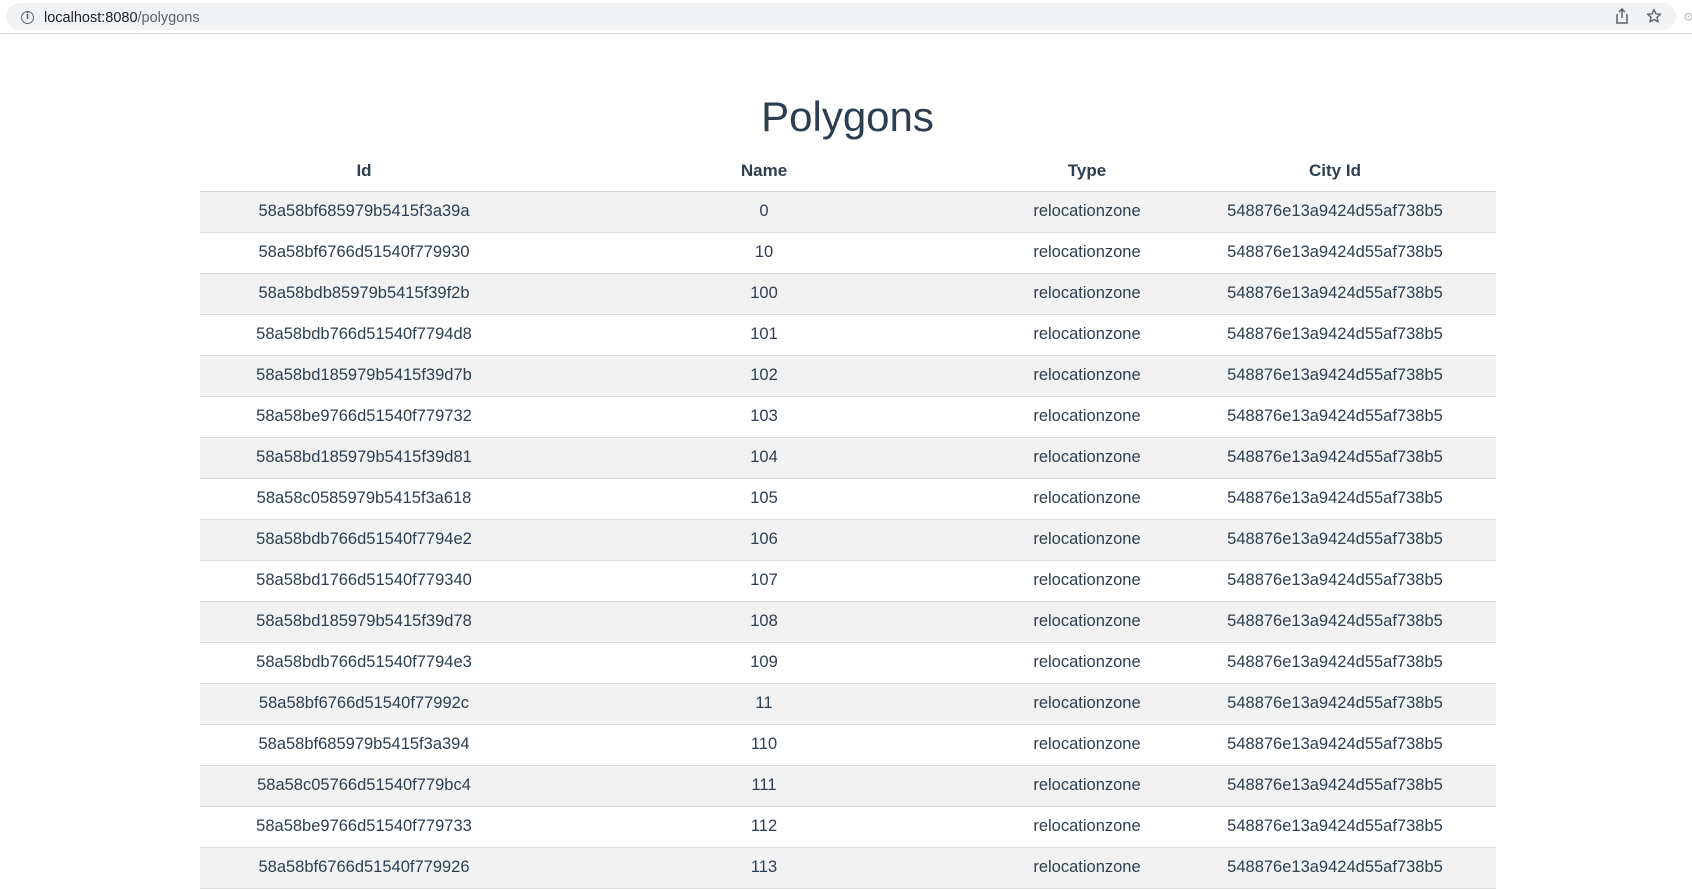 The height and width of the screenshot is (889, 1692). What do you see at coordinates (364, 171) in the screenshot?
I see `column-header-id: Id` at bounding box center [364, 171].